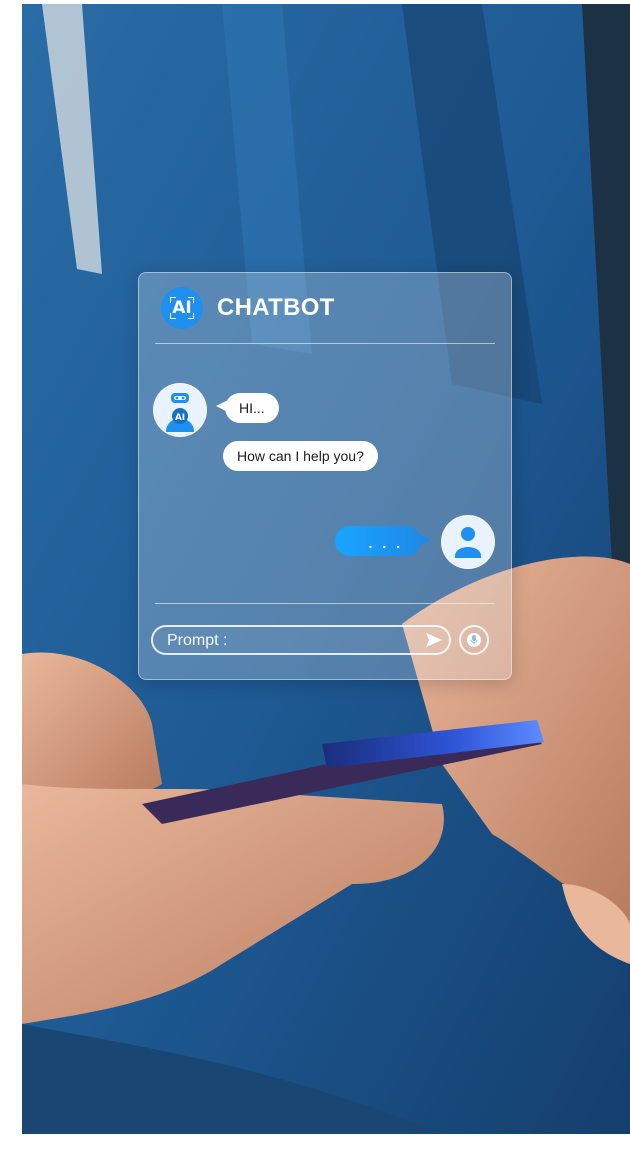 The image size is (630, 1161). What do you see at coordinates (468, 542) in the screenshot?
I see `user-icon` at bounding box center [468, 542].